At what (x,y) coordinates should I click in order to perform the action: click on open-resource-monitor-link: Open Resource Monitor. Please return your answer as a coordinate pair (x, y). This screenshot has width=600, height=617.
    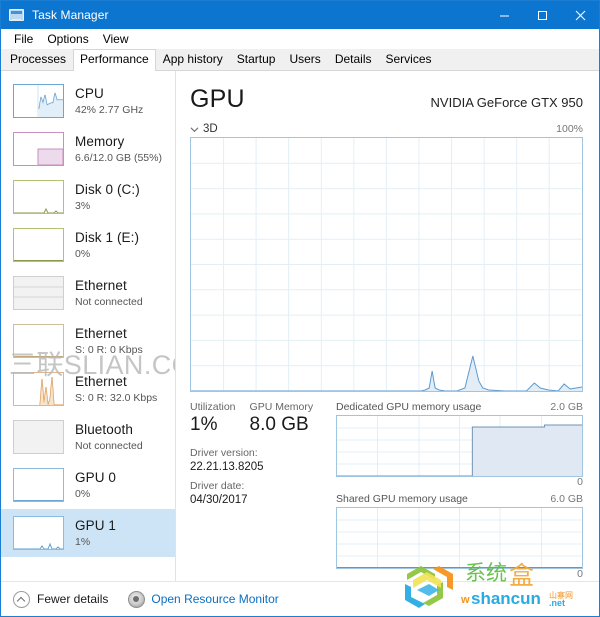
    Looking at the image, I should click on (203, 599).